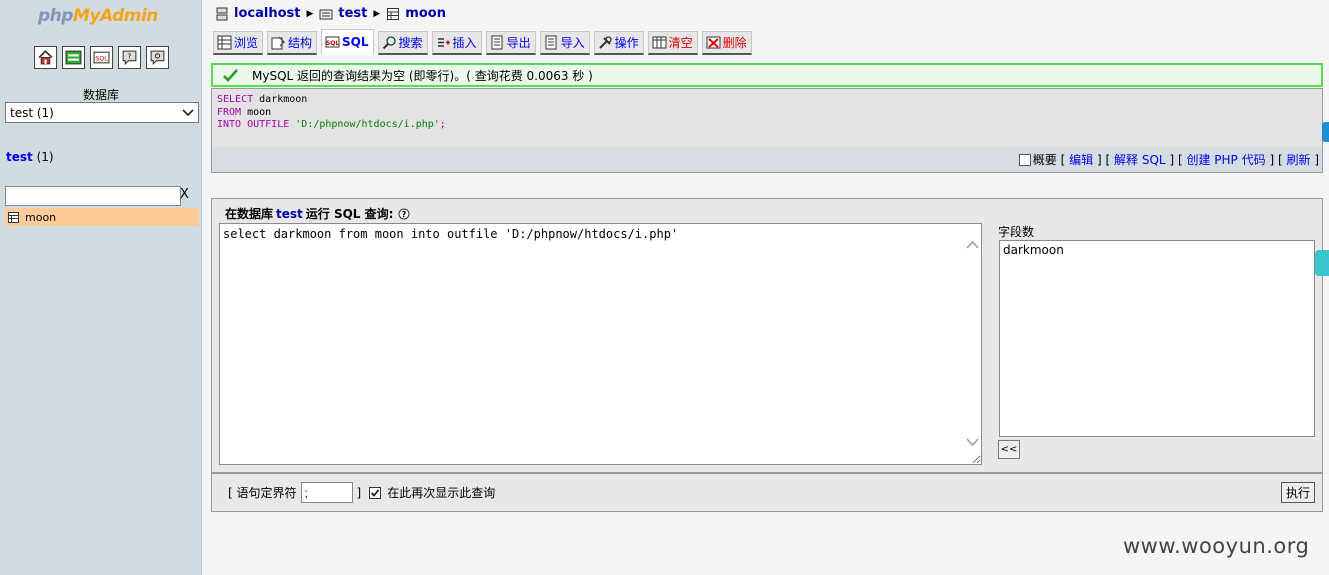  What do you see at coordinates (278, 43) in the screenshot?
I see `structure-icon` at bounding box center [278, 43].